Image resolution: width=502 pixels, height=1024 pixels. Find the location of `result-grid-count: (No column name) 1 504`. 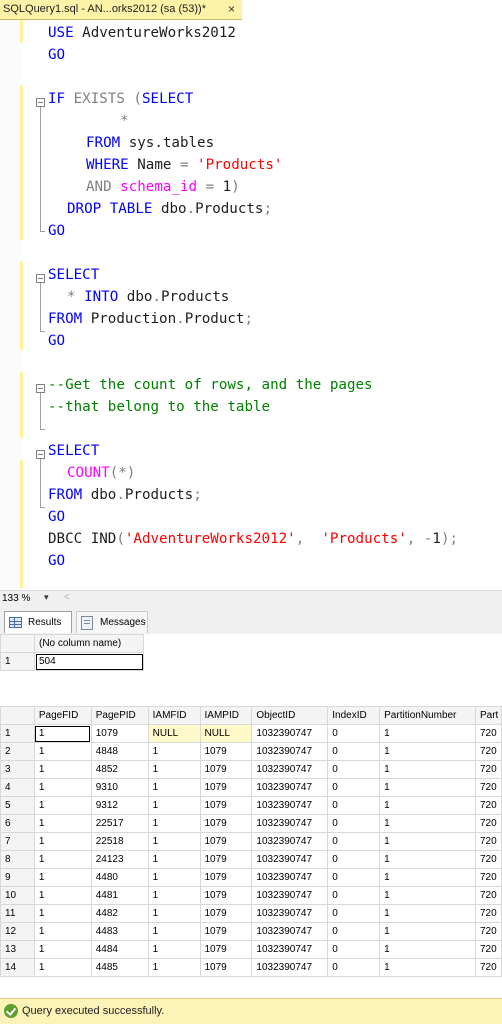

result-grid-count: (No column name) 1 504 is located at coordinates (72, 652).